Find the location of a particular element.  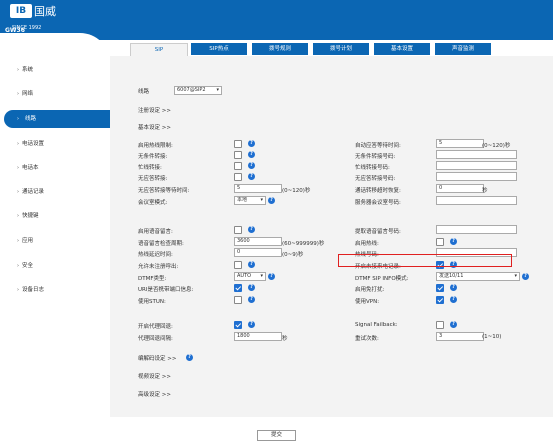

left-field-label: 无应答转接: is located at coordinates (153, 179).